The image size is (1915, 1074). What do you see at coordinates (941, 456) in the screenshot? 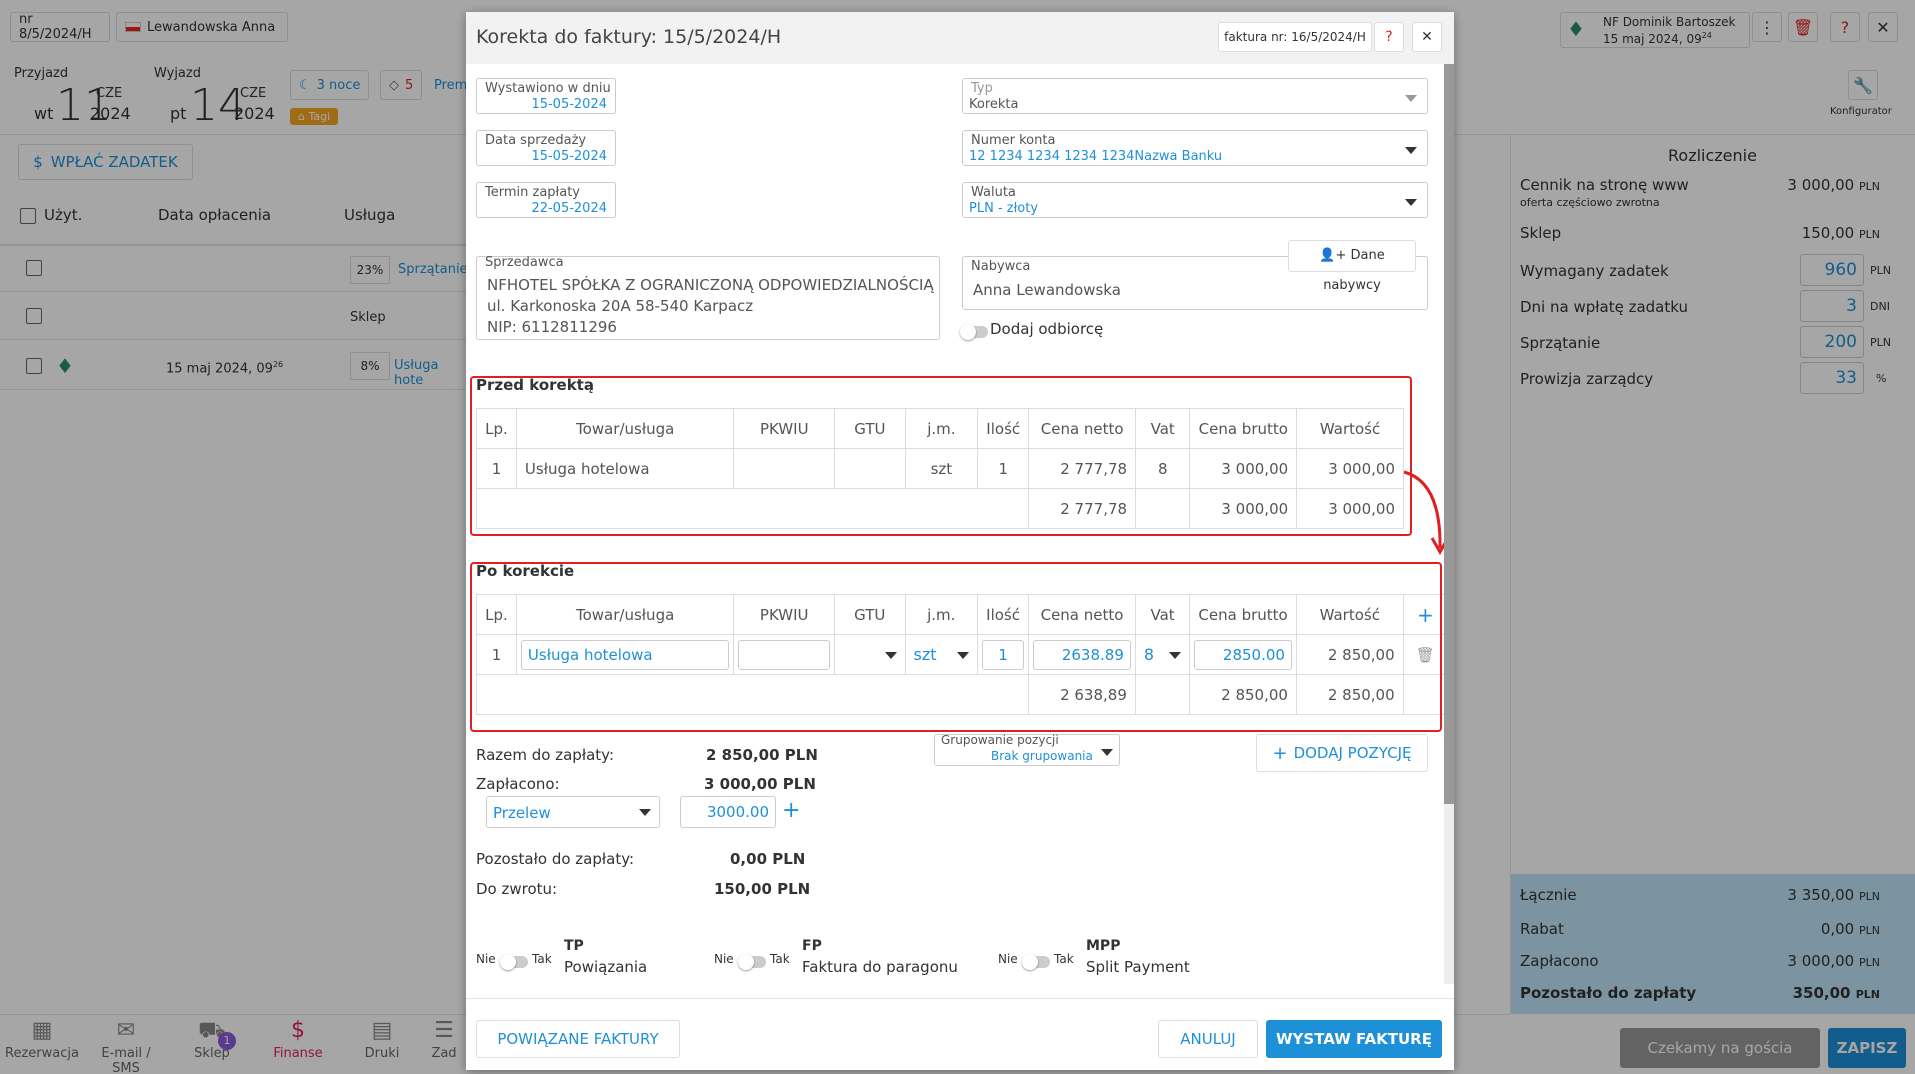
I see `before-highlight-box` at bounding box center [941, 456].